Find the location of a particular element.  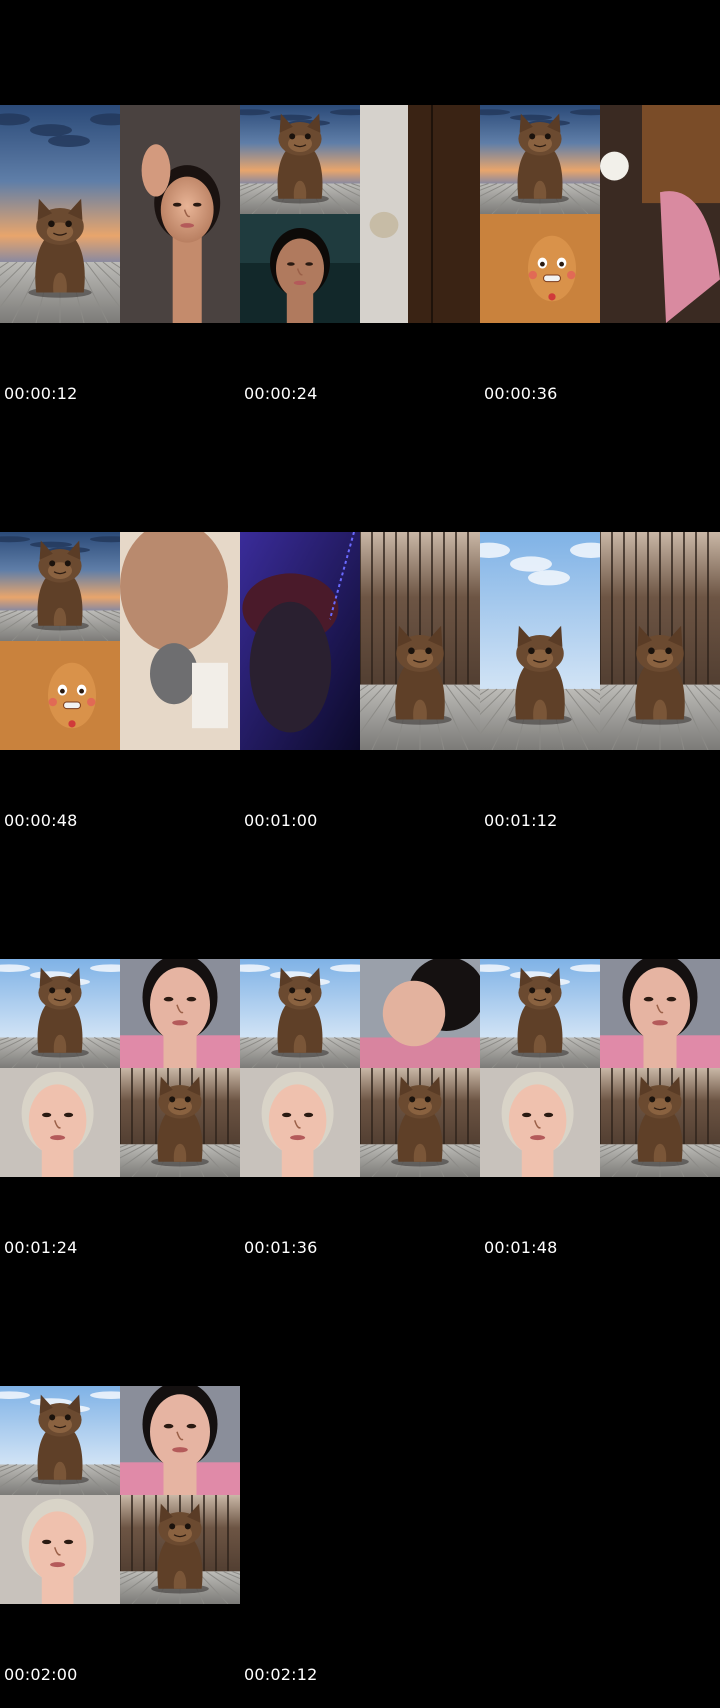

timestamp-label: 00:01:00 is located at coordinates (281, 820).